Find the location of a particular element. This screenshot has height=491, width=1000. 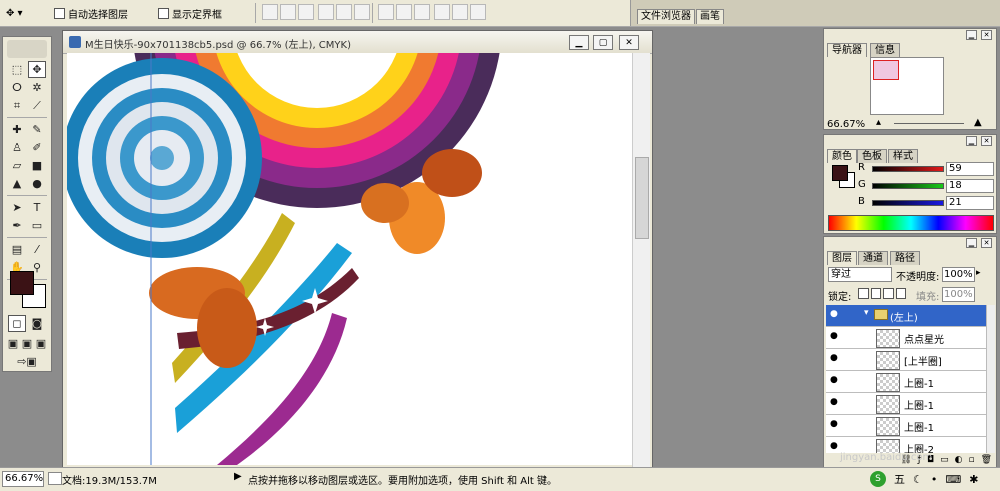

clone-stamp-tool-icon: ♙ is located at coordinates (17, 147).